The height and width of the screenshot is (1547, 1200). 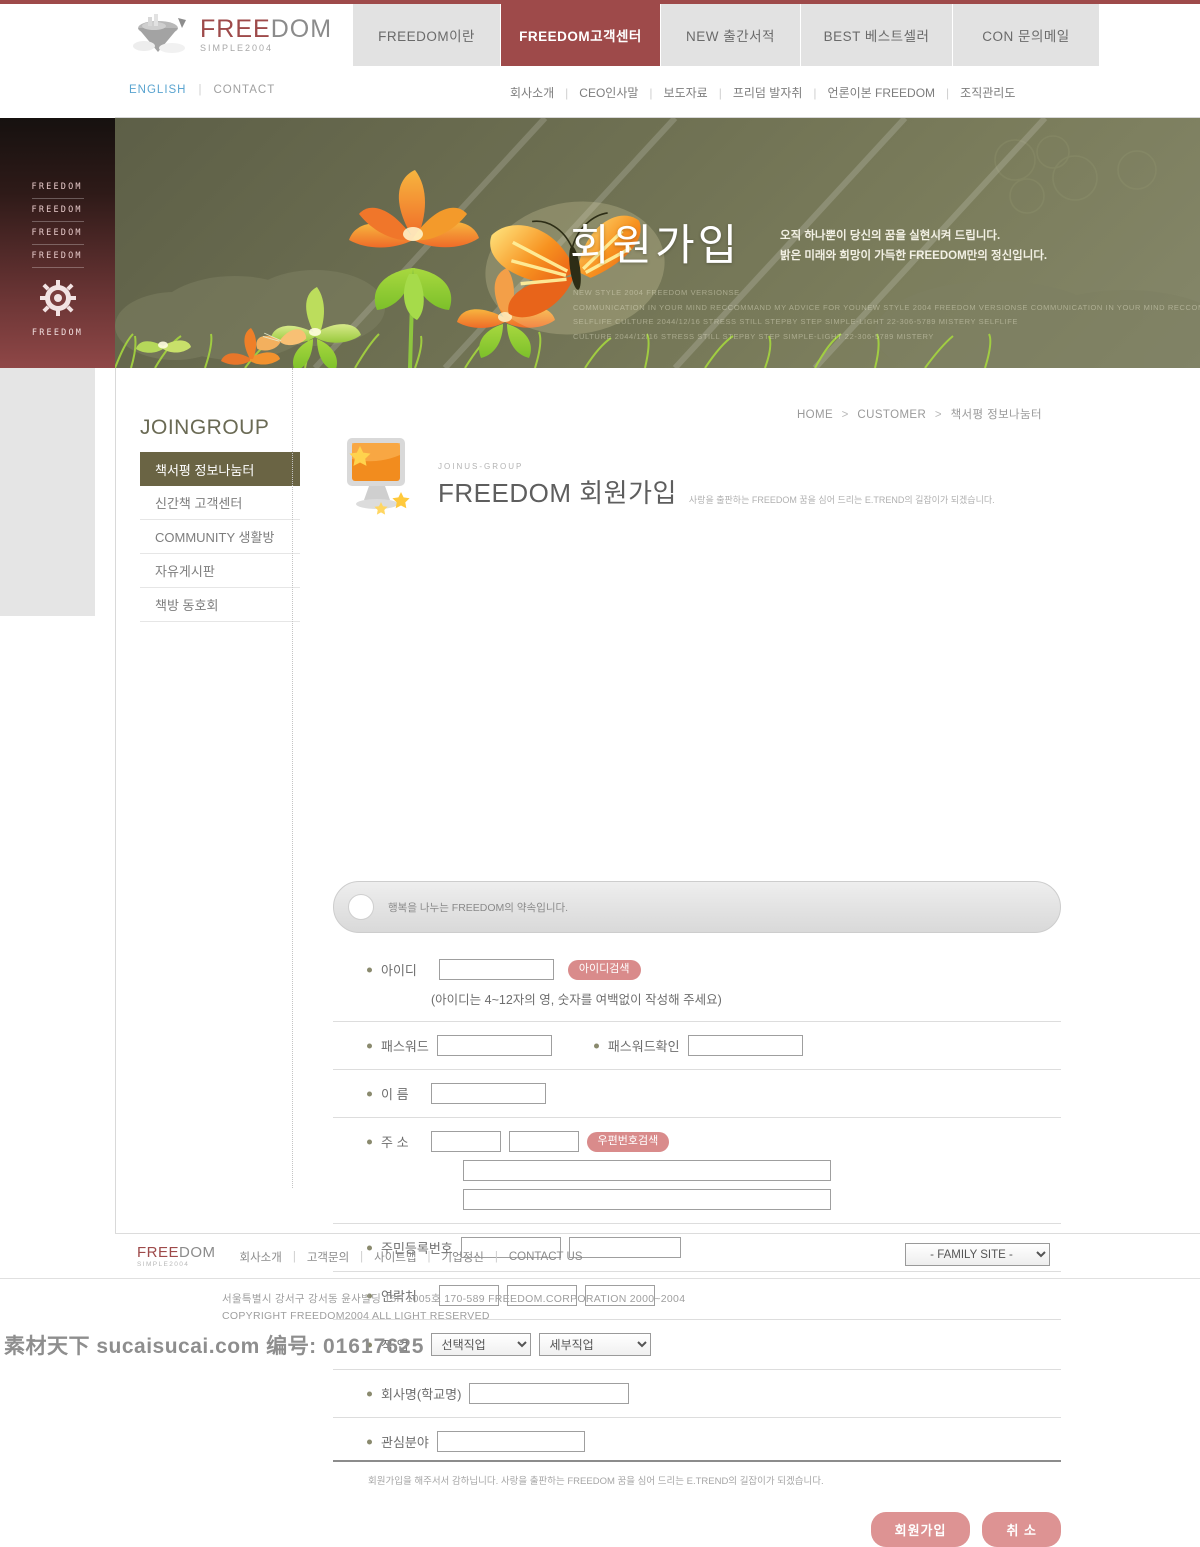 I want to click on page-eyebrow: JOINUS-GROUP, so click(x=481, y=466).